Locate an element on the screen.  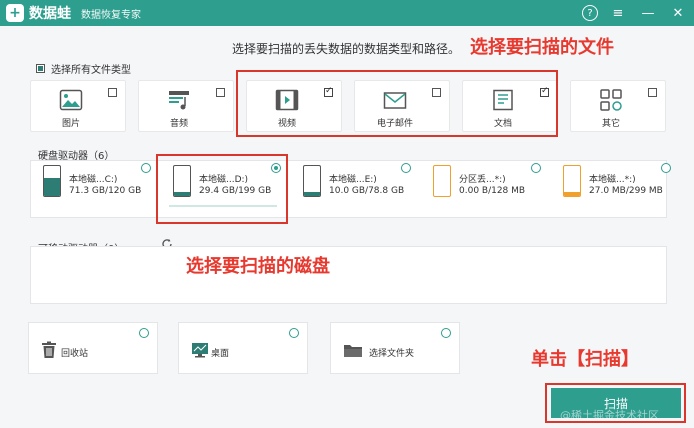
close-button: ✕ is located at coordinates (678, 13).